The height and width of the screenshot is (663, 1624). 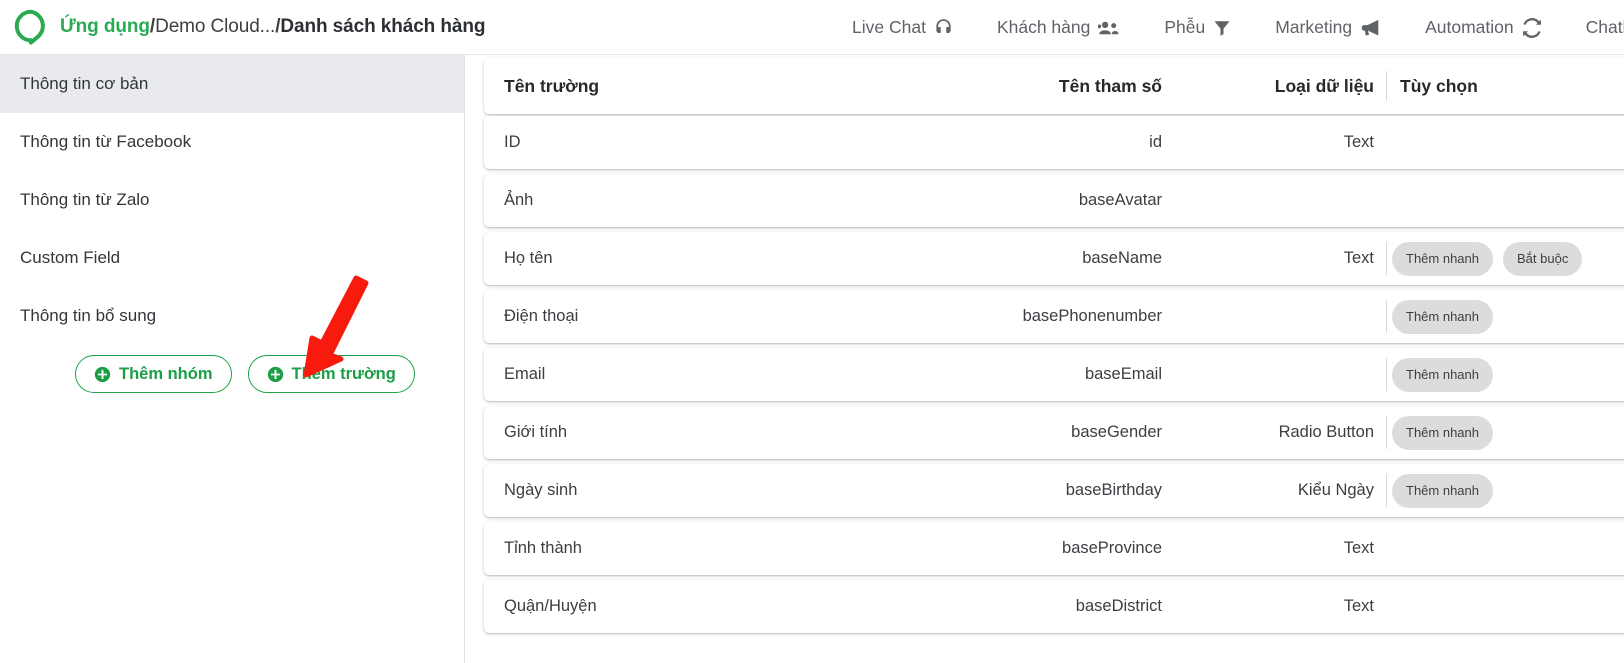 What do you see at coordinates (550, 606) in the screenshot?
I see `cell-field-name: Quận/Huyện` at bounding box center [550, 606].